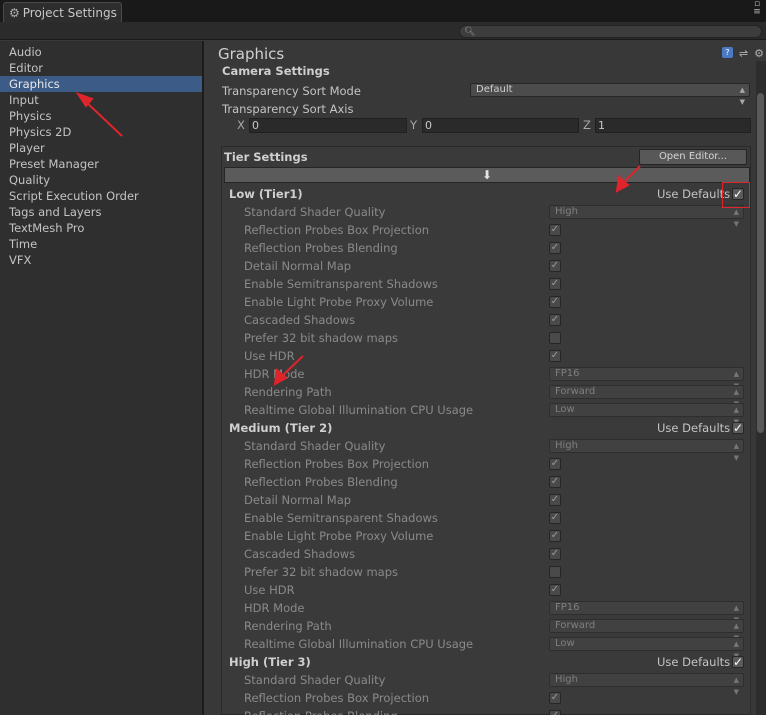 The height and width of the screenshot is (715, 766). Describe the element at coordinates (84, 100) in the screenshot. I see `arrow-head-graphics` at that location.